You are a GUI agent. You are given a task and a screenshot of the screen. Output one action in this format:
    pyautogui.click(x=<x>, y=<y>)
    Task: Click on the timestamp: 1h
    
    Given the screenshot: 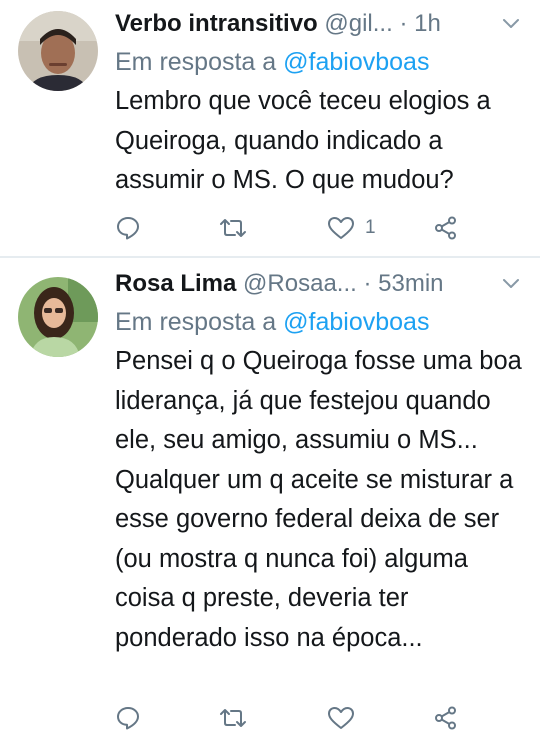 What is the action you would take?
    pyautogui.click(x=427, y=23)
    